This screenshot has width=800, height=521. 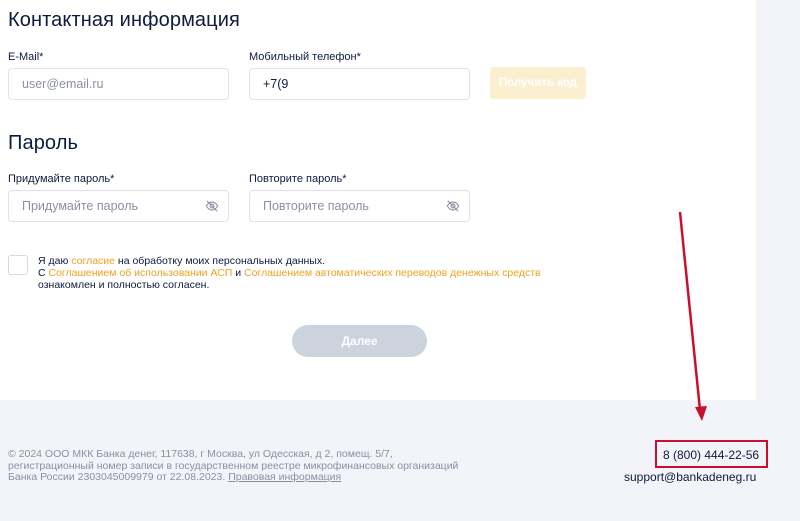 I want to click on phone-field, so click(x=343, y=84).